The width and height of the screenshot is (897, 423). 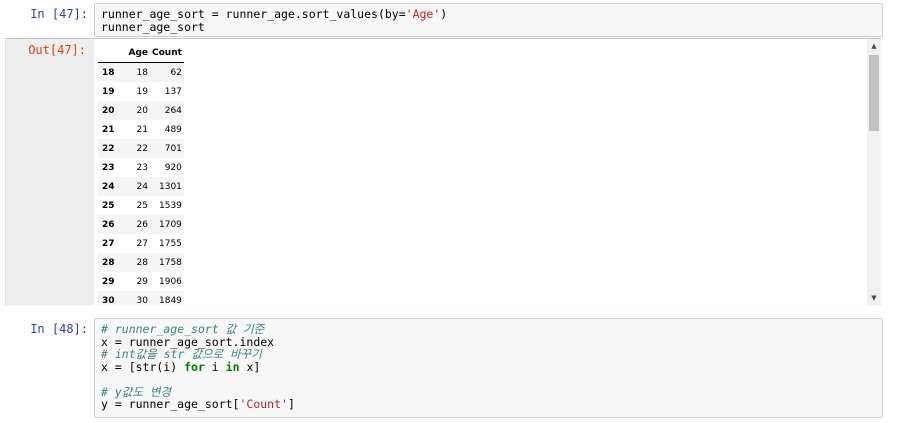 I want to click on table-row: 20 20 264, so click(x=141, y=110).